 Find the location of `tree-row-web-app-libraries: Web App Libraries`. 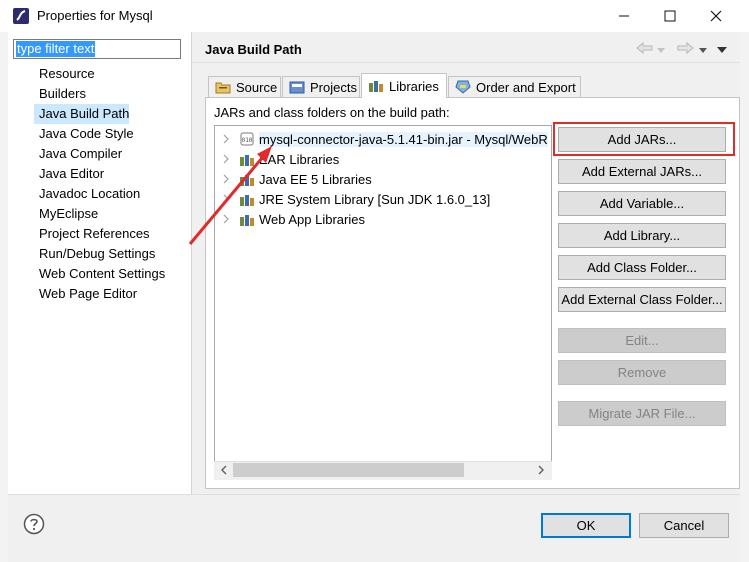

tree-row-web-app-libraries: Web App Libraries is located at coordinates (292, 219).